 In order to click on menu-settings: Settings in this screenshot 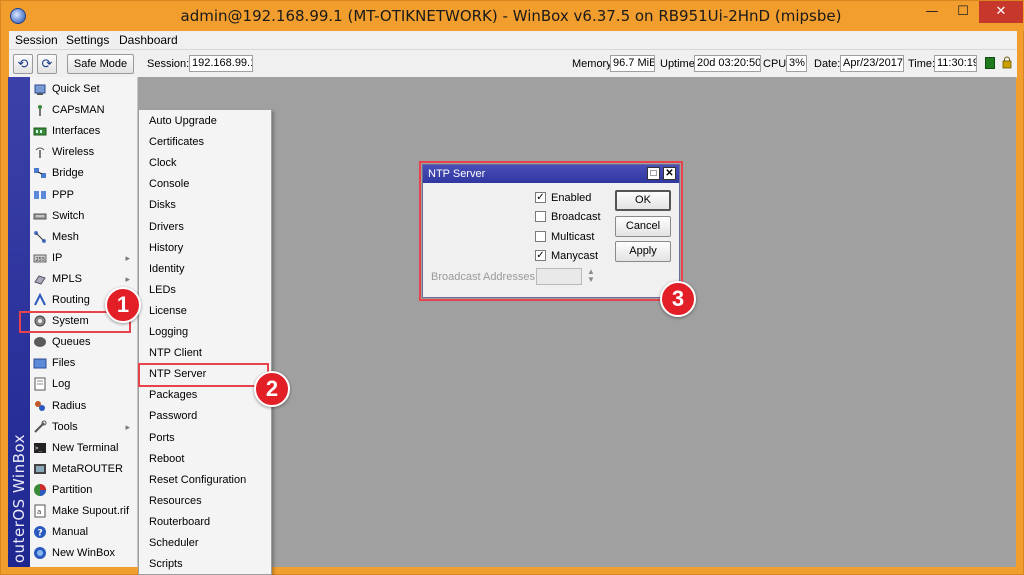, I will do `click(87, 40)`.